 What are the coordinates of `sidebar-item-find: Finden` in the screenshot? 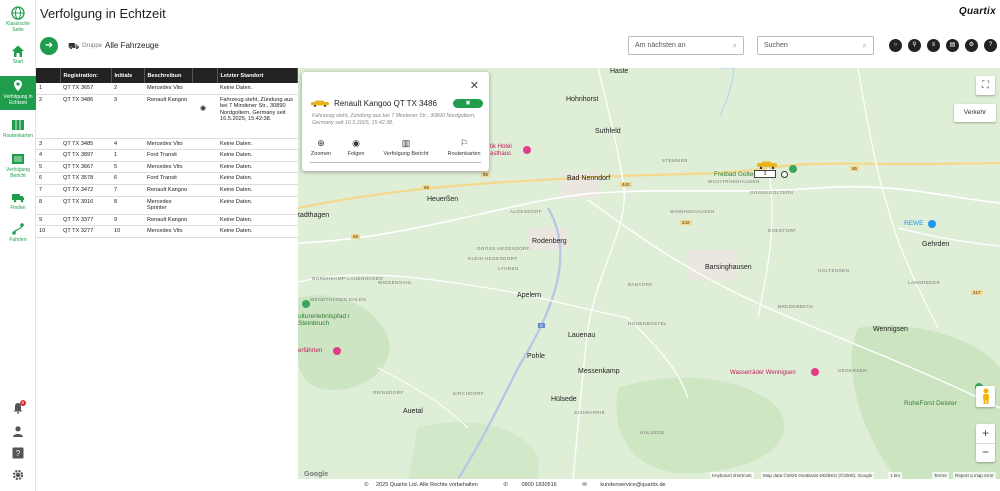 It's located at (18, 201).